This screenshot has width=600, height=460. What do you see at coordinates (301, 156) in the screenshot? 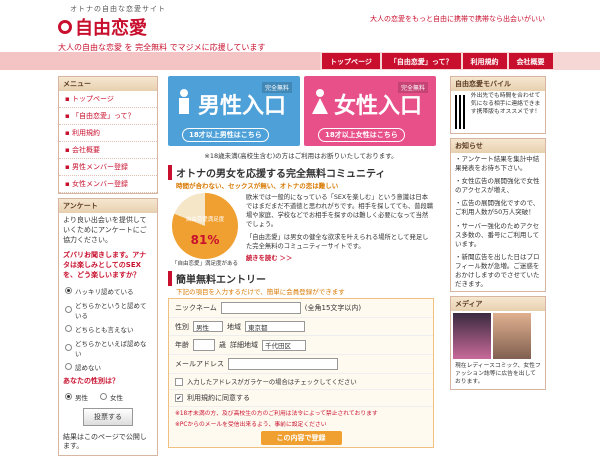
I see `age-note: ※18歳未満(高校生含む)の方はご利用はお断りいたしております。` at bounding box center [301, 156].